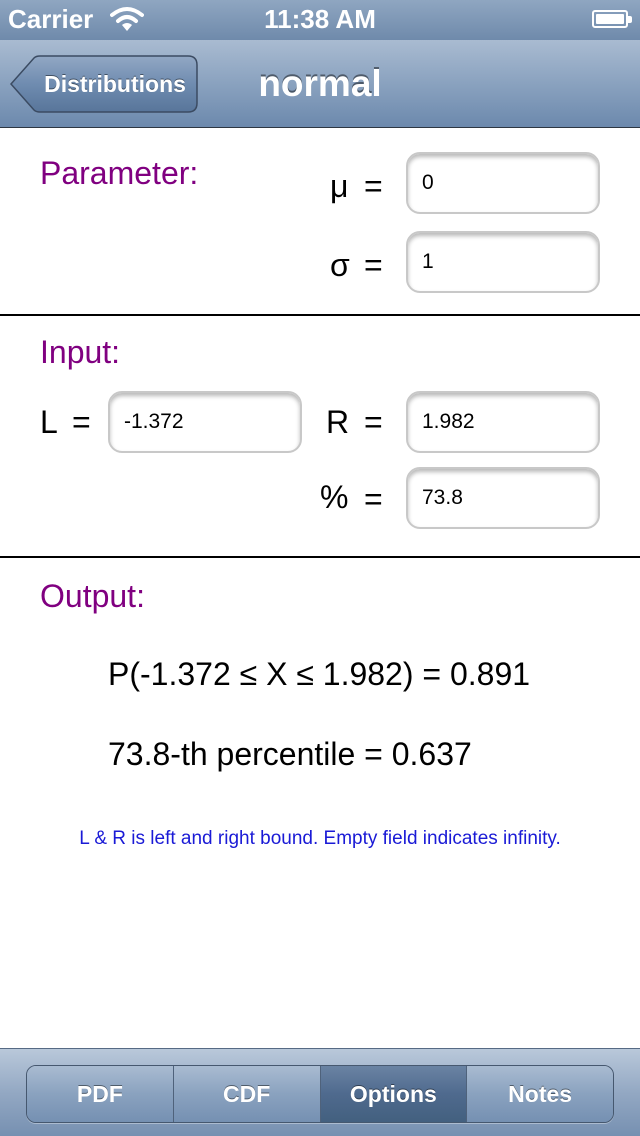 The image size is (640, 1136). I want to click on mu-symbol: μ, so click(339, 186).